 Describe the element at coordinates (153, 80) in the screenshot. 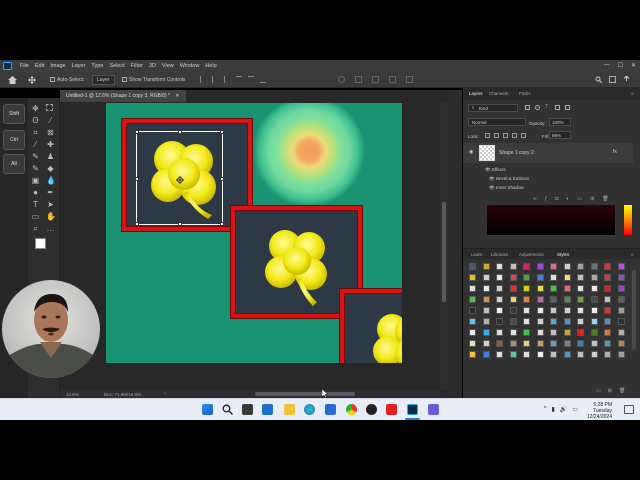

I see `show-transform-checkbox: Show Transform Controls` at that location.